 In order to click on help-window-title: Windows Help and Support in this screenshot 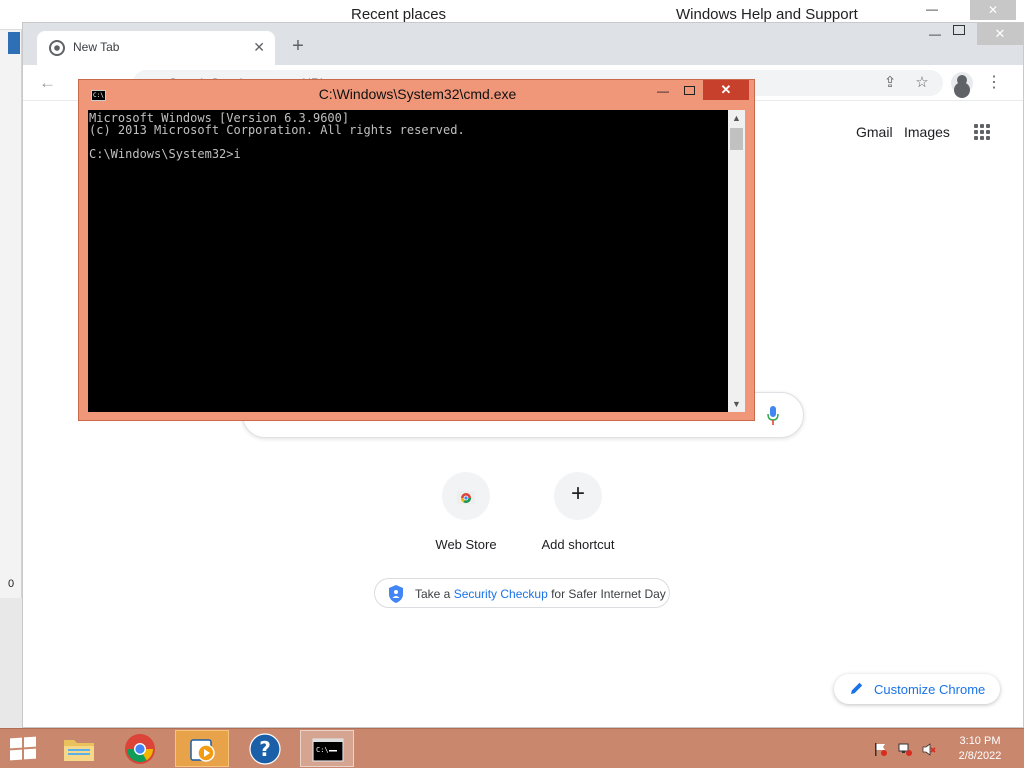, I will do `click(767, 14)`.